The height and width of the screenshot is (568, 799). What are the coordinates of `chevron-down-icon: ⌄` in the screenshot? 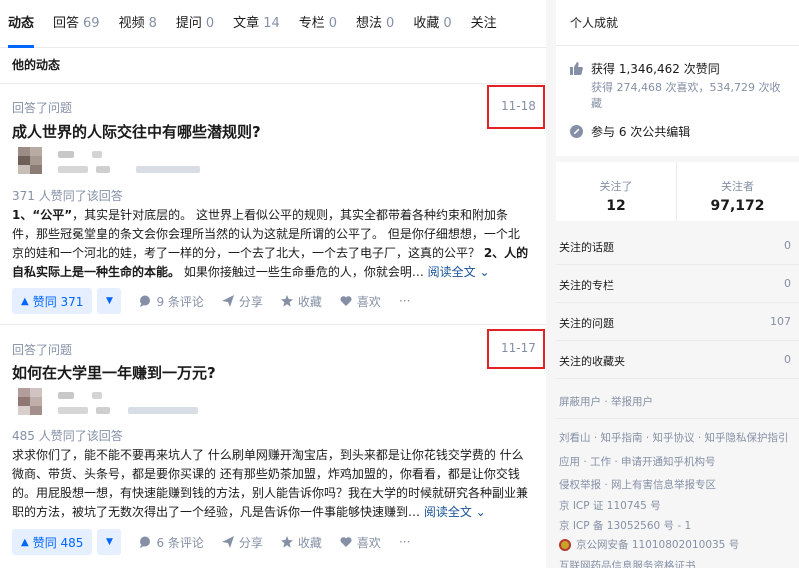 It's located at (484, 272).